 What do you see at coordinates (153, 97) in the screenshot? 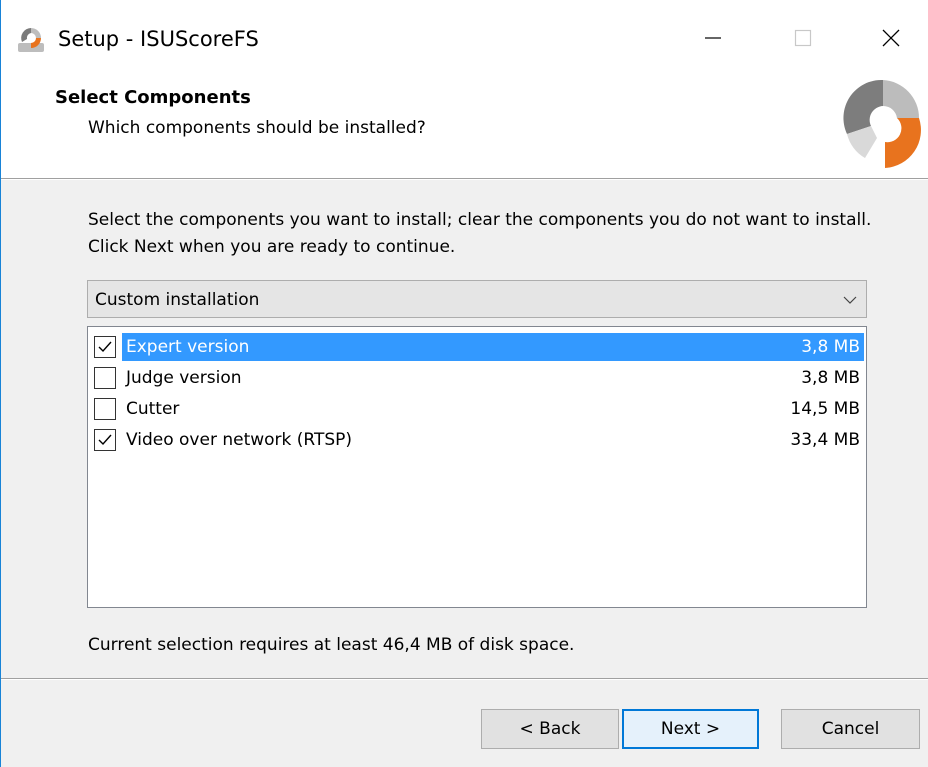
I see `page-title: Select Components` at bounding box center [153, 97].